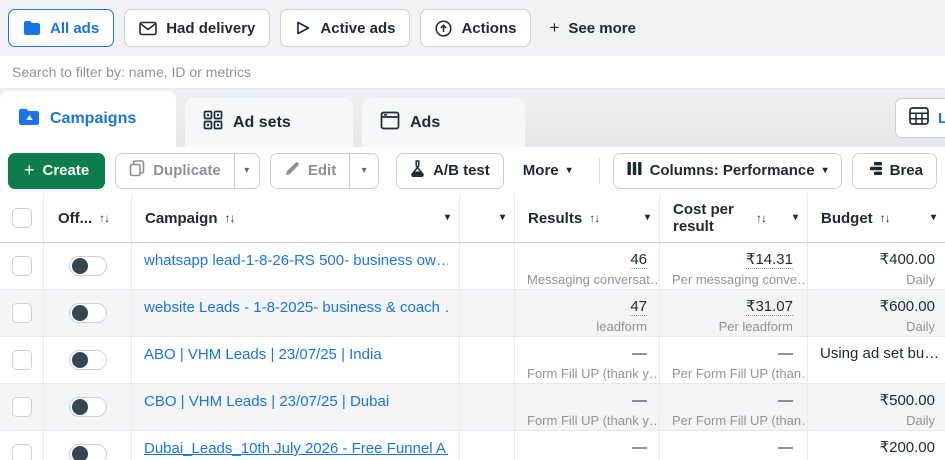 The height and width of the screenshot is (460, 945). I want to click on list-view-button: L, so click(920, 118).